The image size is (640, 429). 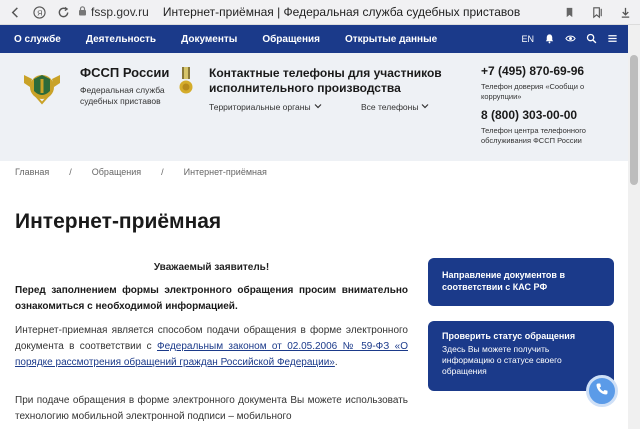 What do you see at coordinates (391, 39) in the screenshot?
I see `nav-item-open-data: Открытые данные` at bounding box center [391, 39].